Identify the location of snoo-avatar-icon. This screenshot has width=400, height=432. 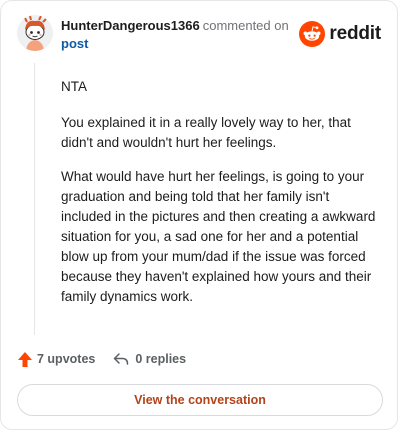
(35, 33).